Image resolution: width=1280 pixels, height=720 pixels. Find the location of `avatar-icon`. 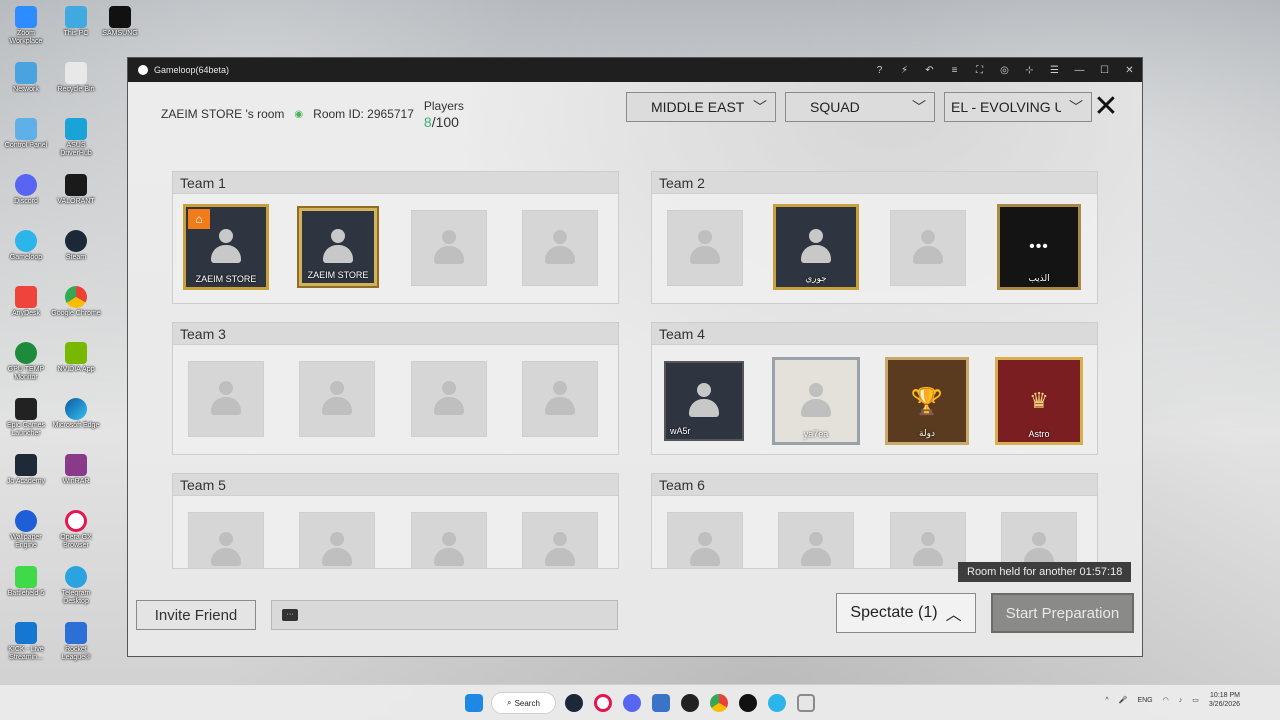

avatar-icon is located at coordinates (704, 401).